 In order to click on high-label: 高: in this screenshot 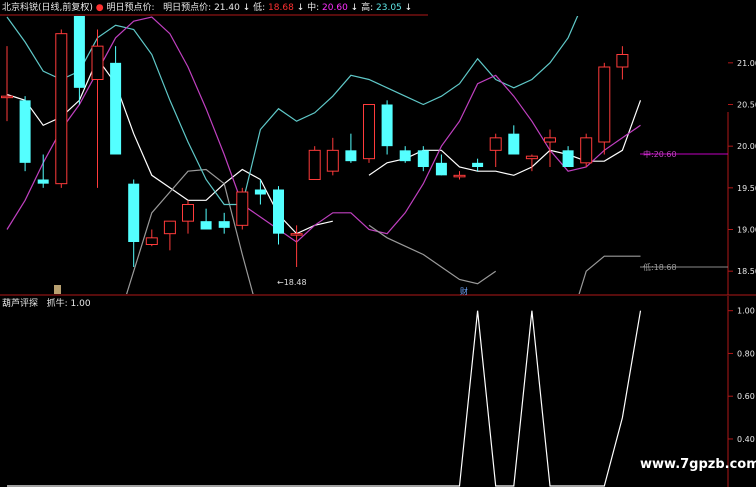, I will do `click(367, 8)`.